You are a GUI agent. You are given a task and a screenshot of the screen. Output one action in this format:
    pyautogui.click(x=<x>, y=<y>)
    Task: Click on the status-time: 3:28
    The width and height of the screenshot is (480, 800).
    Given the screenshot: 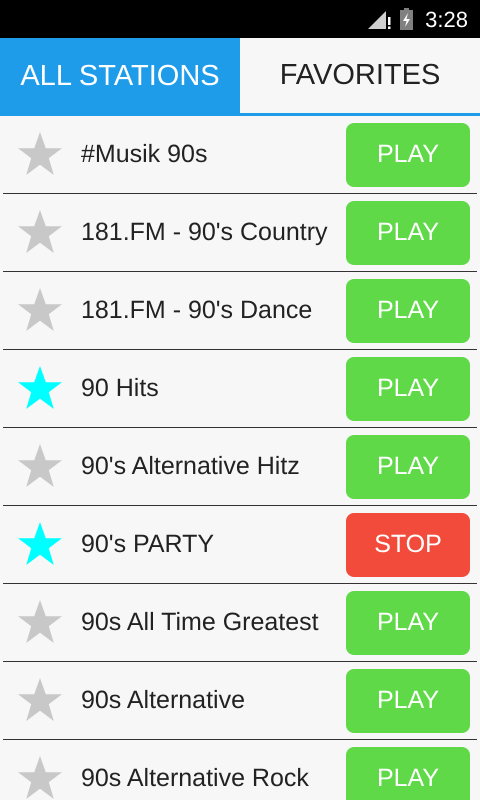 What is the action you would take?
    pyautogui.click(x=446, y=20)
    